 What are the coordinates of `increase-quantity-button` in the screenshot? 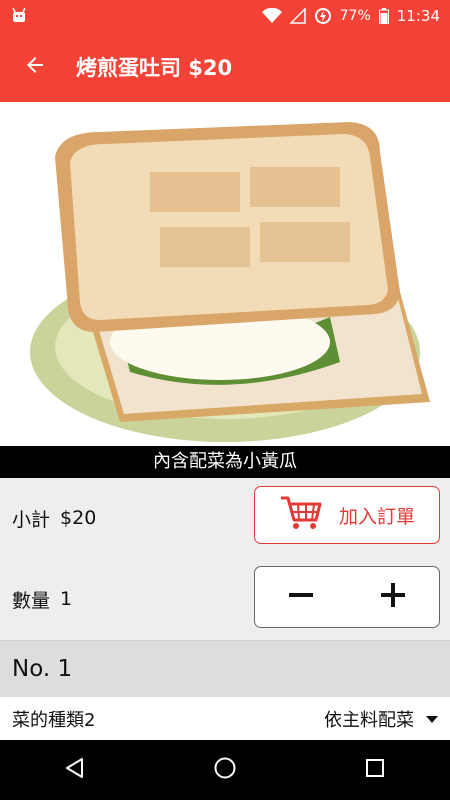 It's located at (393, 597).